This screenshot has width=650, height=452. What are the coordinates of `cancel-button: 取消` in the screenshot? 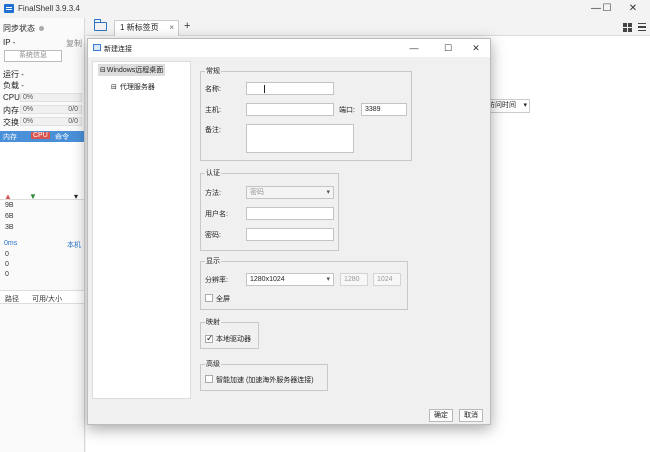 It's located at (471, 415).